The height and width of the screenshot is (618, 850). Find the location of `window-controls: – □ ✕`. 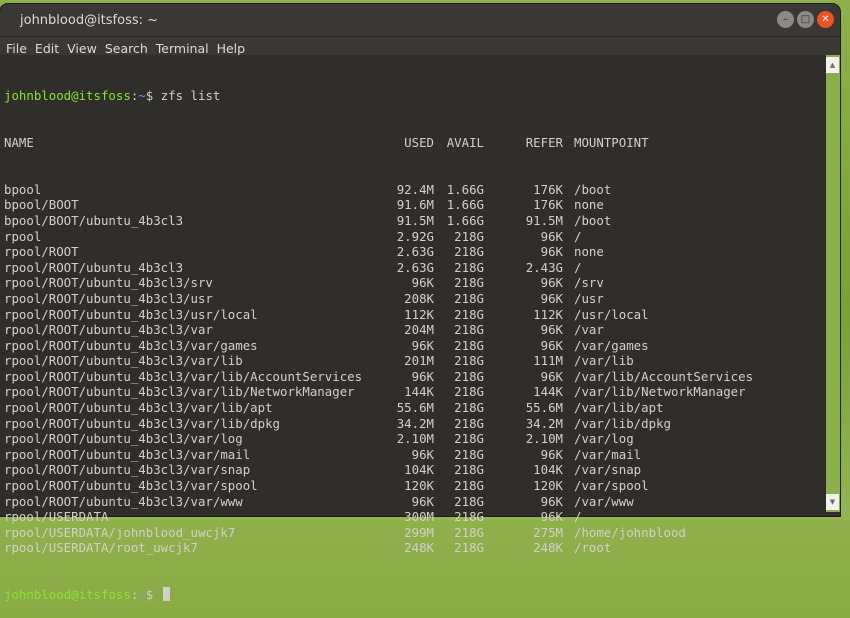

window-controls: – □ ✕ is located at coordinates (805, 19).